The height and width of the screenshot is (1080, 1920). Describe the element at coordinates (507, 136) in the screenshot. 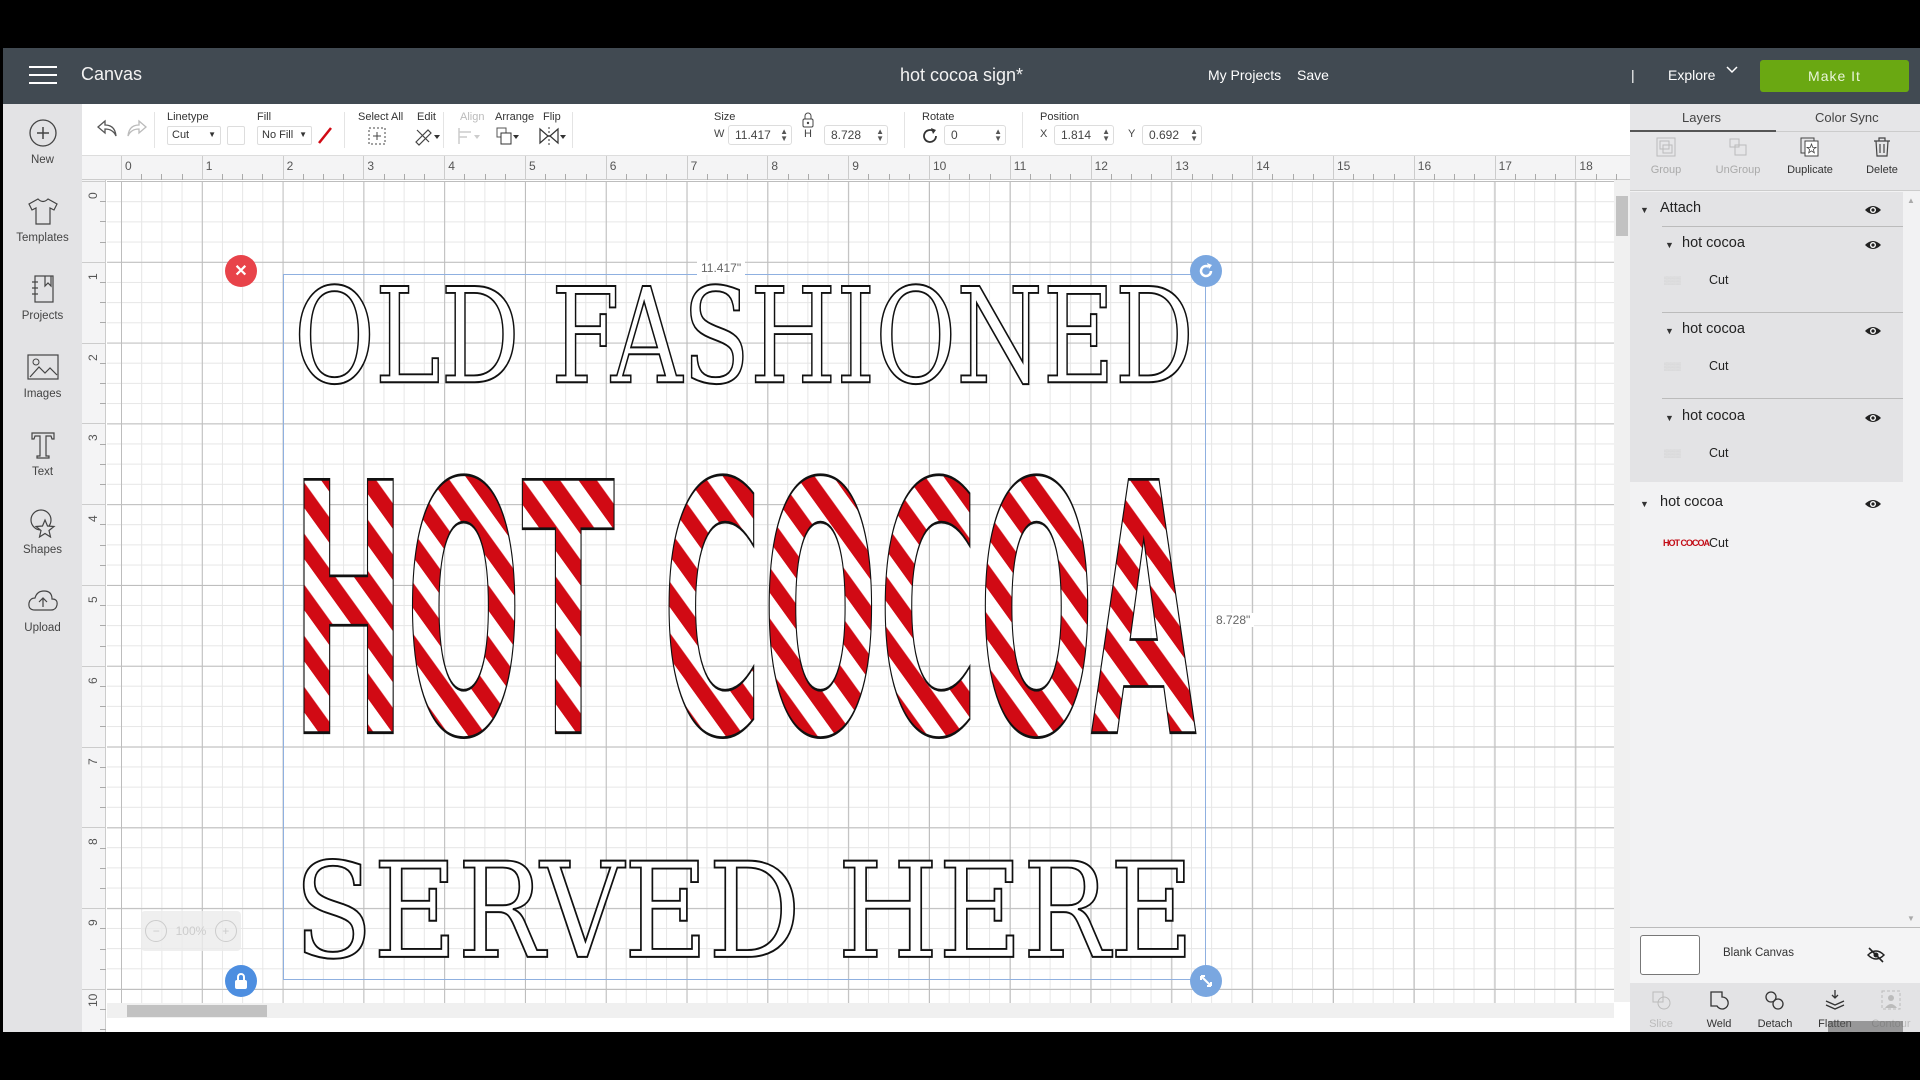

I see `arrange-dropdown` at that location.